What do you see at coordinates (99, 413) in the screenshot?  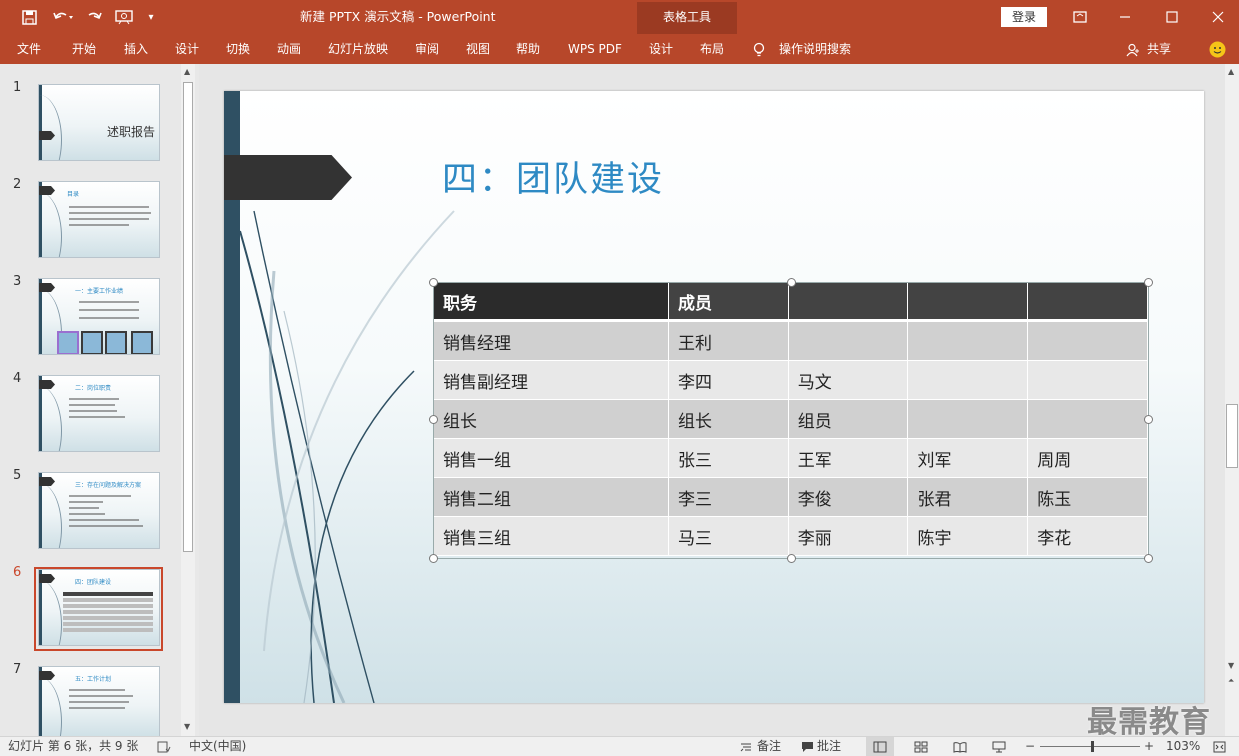 I see `slide-thumbnail-4: 二：岗位职责` at bounding box center [99, 413].